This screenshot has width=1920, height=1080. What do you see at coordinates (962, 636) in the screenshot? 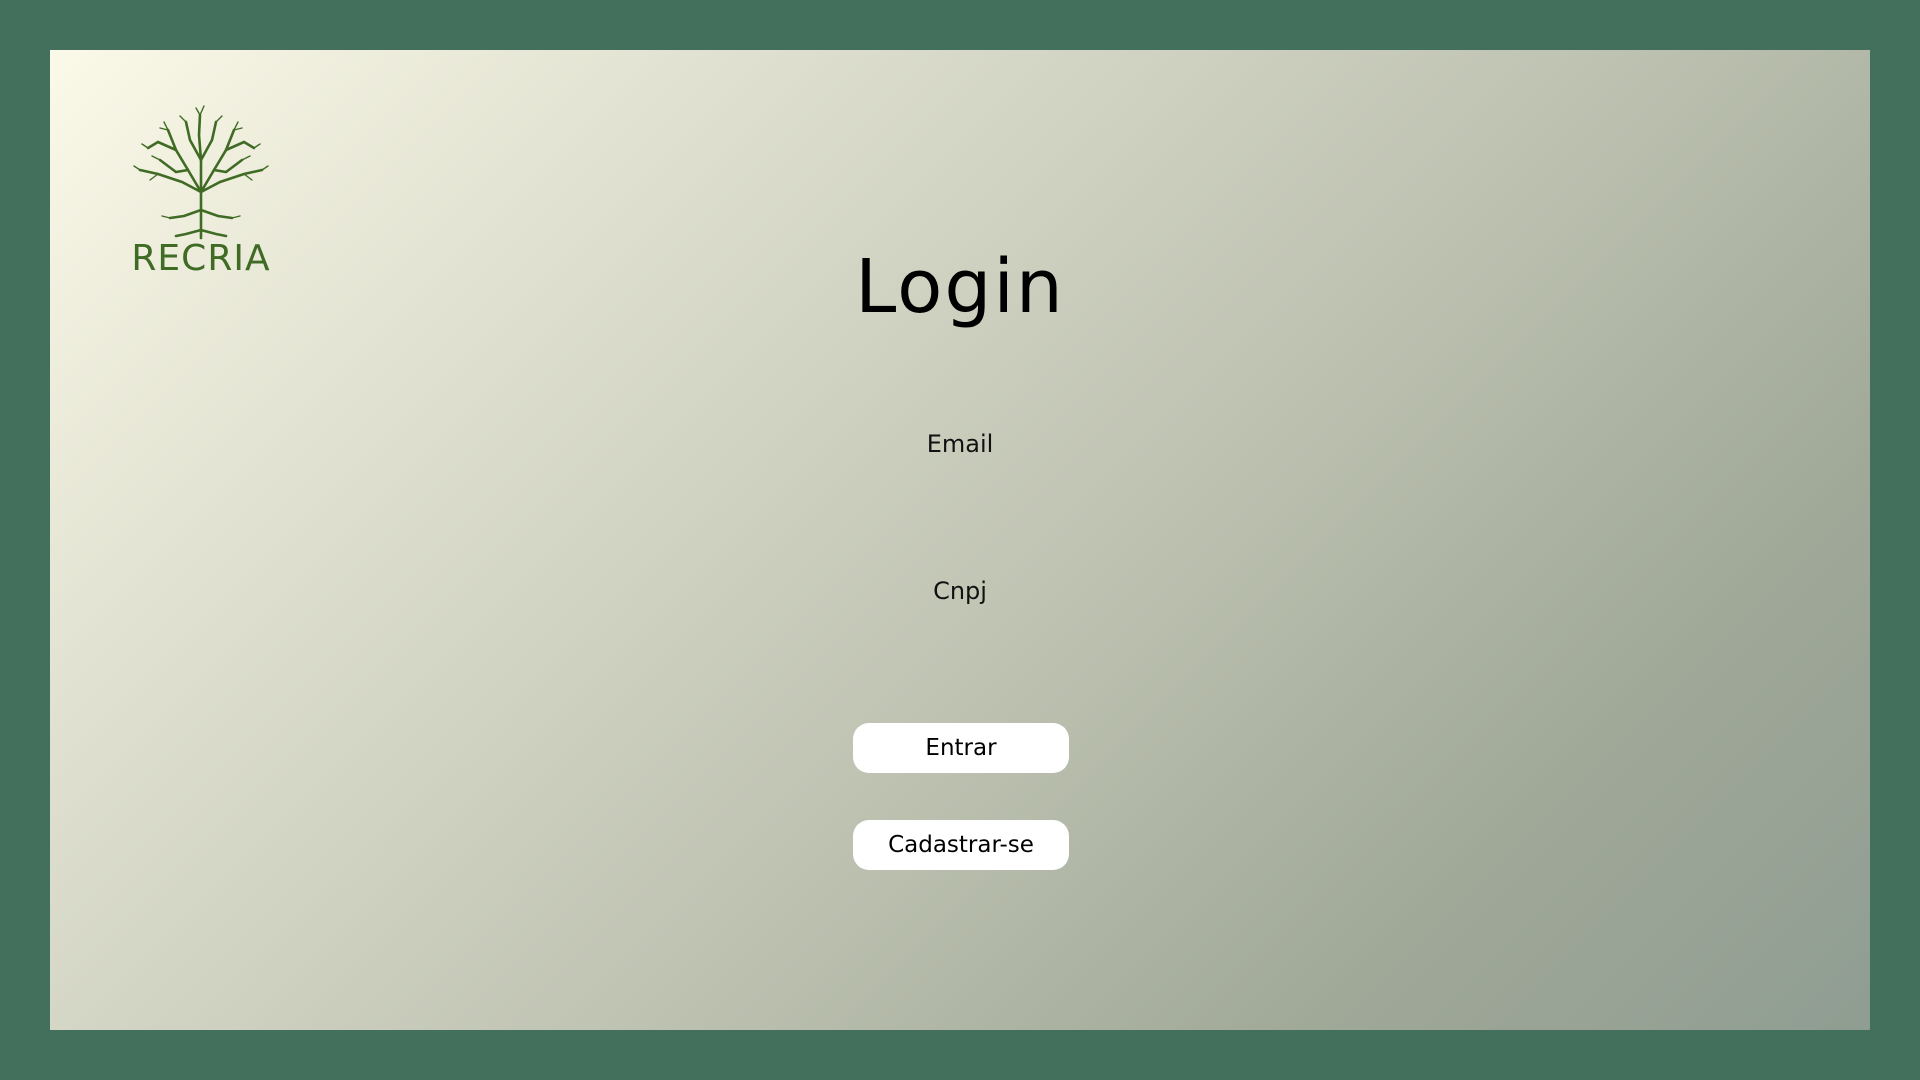
I see `cnpj-field` at bounding box center [962, 636].